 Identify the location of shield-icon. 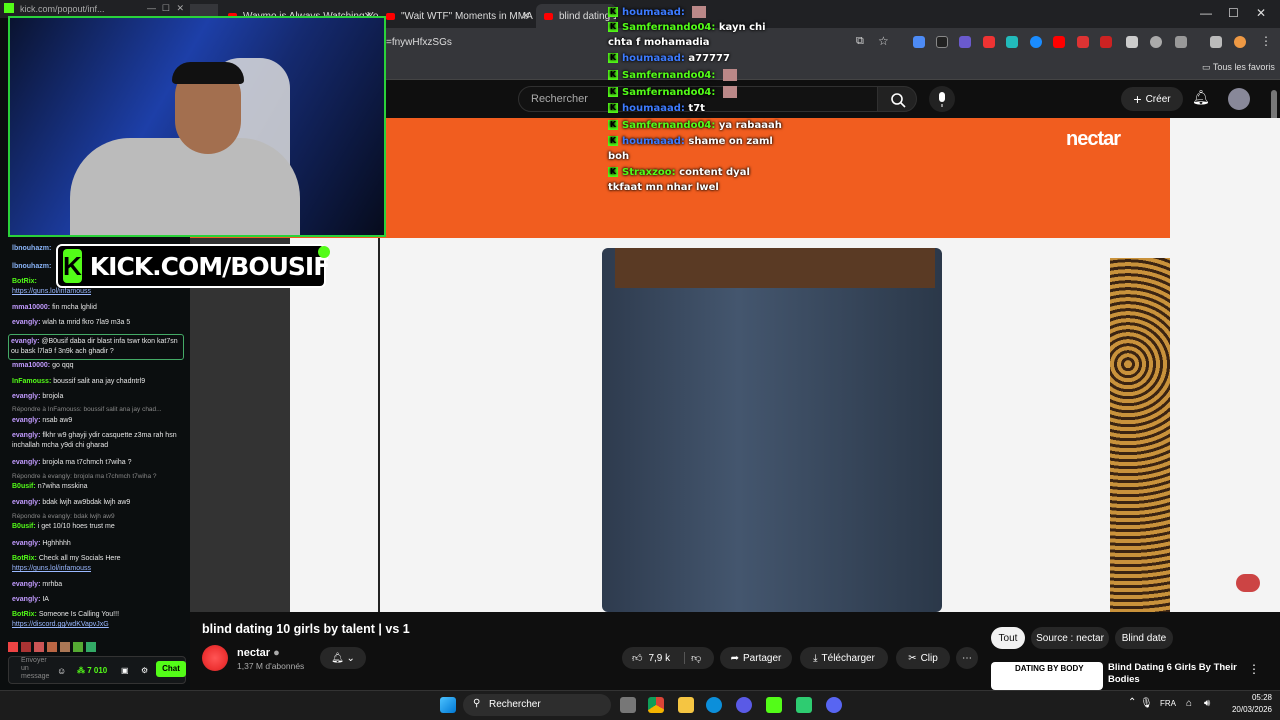
(1156, 42).